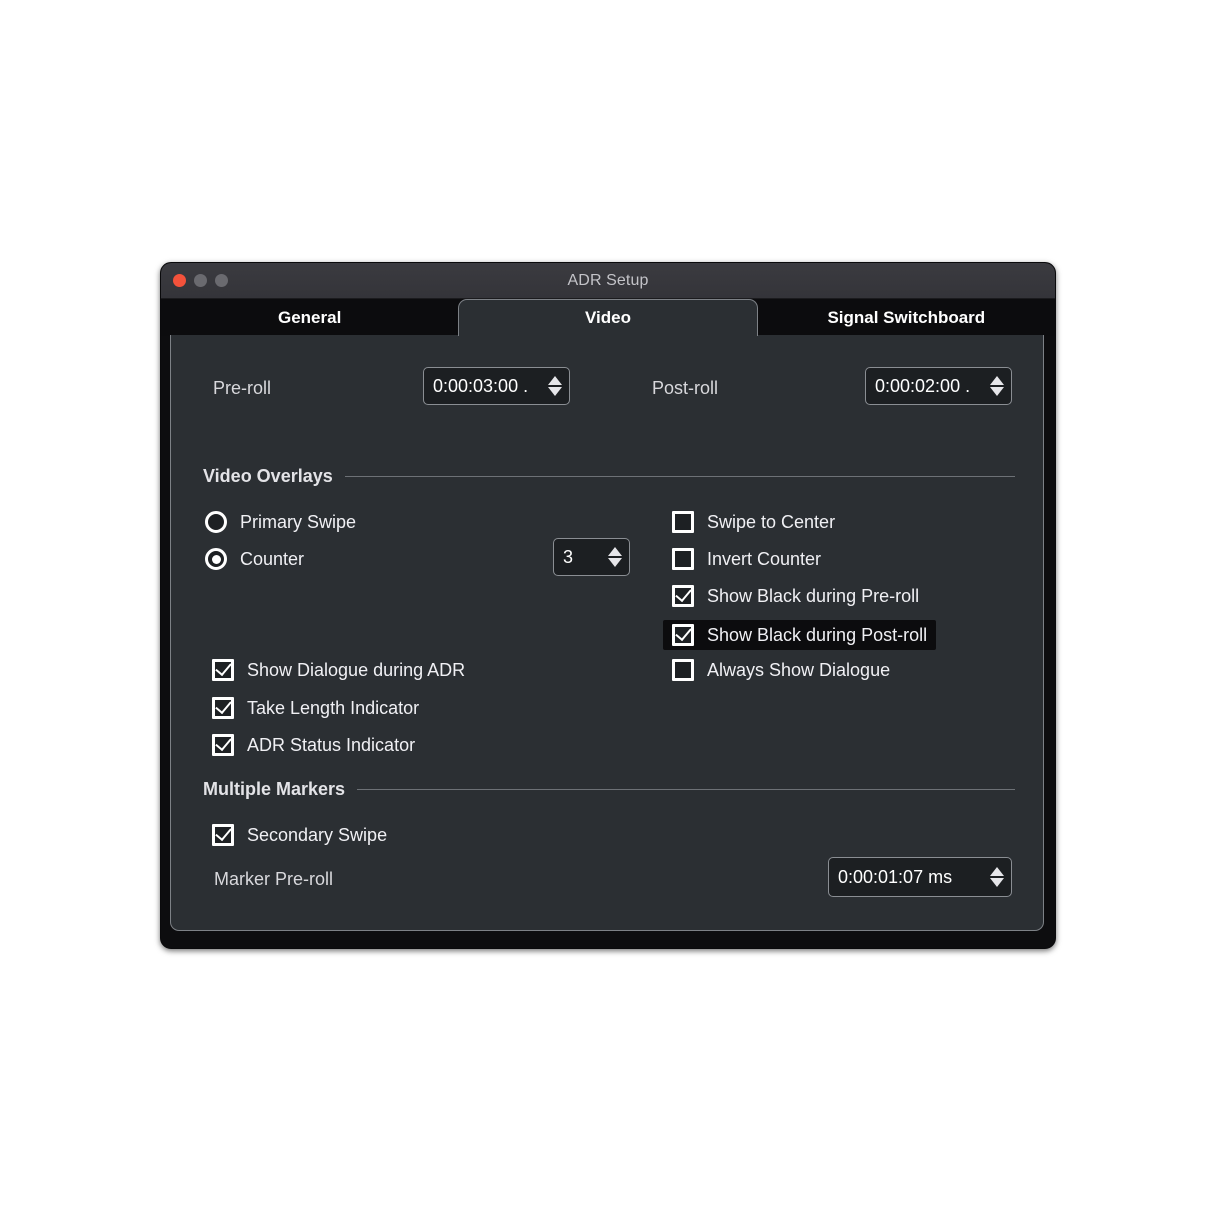 The image size is (1214, 1214). What do you see at coordinates (481, 385) in the screenshot?
I see `preroll-value: 0:00:03:00 .` at bounding box center [481, 385].